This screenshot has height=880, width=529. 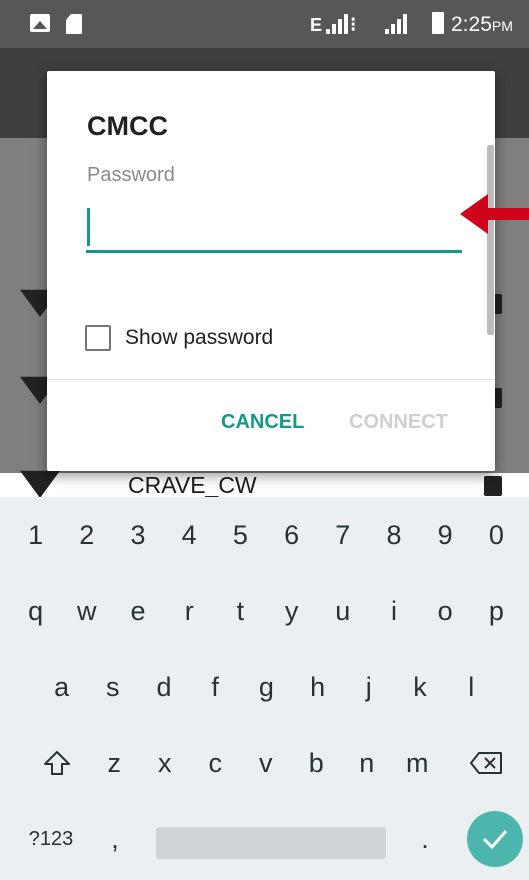 What do you see at coordinates (131, 175) in the screenshot?
I see `password-label: Password` at bounding box center [131, 175].